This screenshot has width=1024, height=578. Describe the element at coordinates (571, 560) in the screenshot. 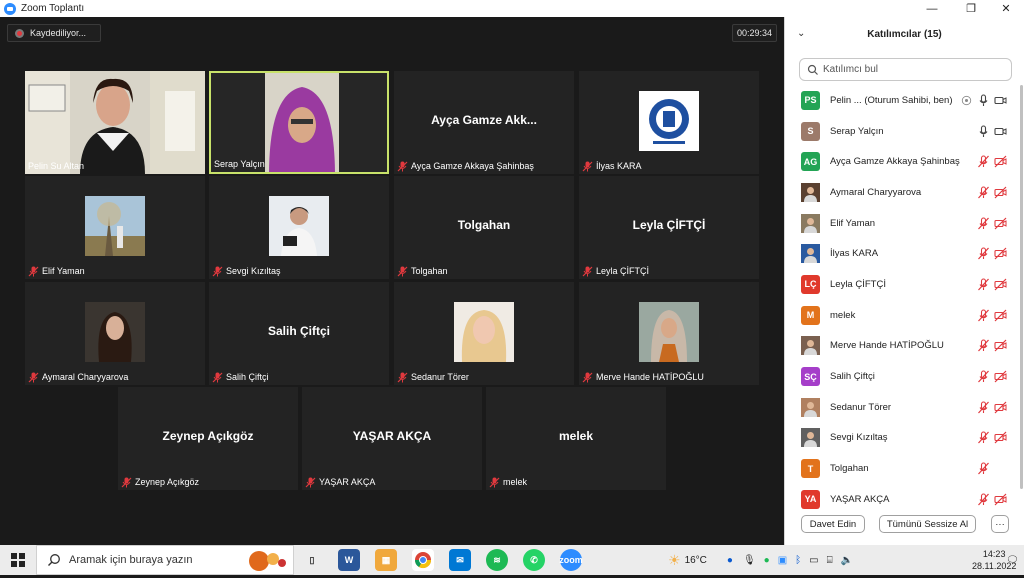

I see `zoom-taskbar-icon: zoom` at that location.